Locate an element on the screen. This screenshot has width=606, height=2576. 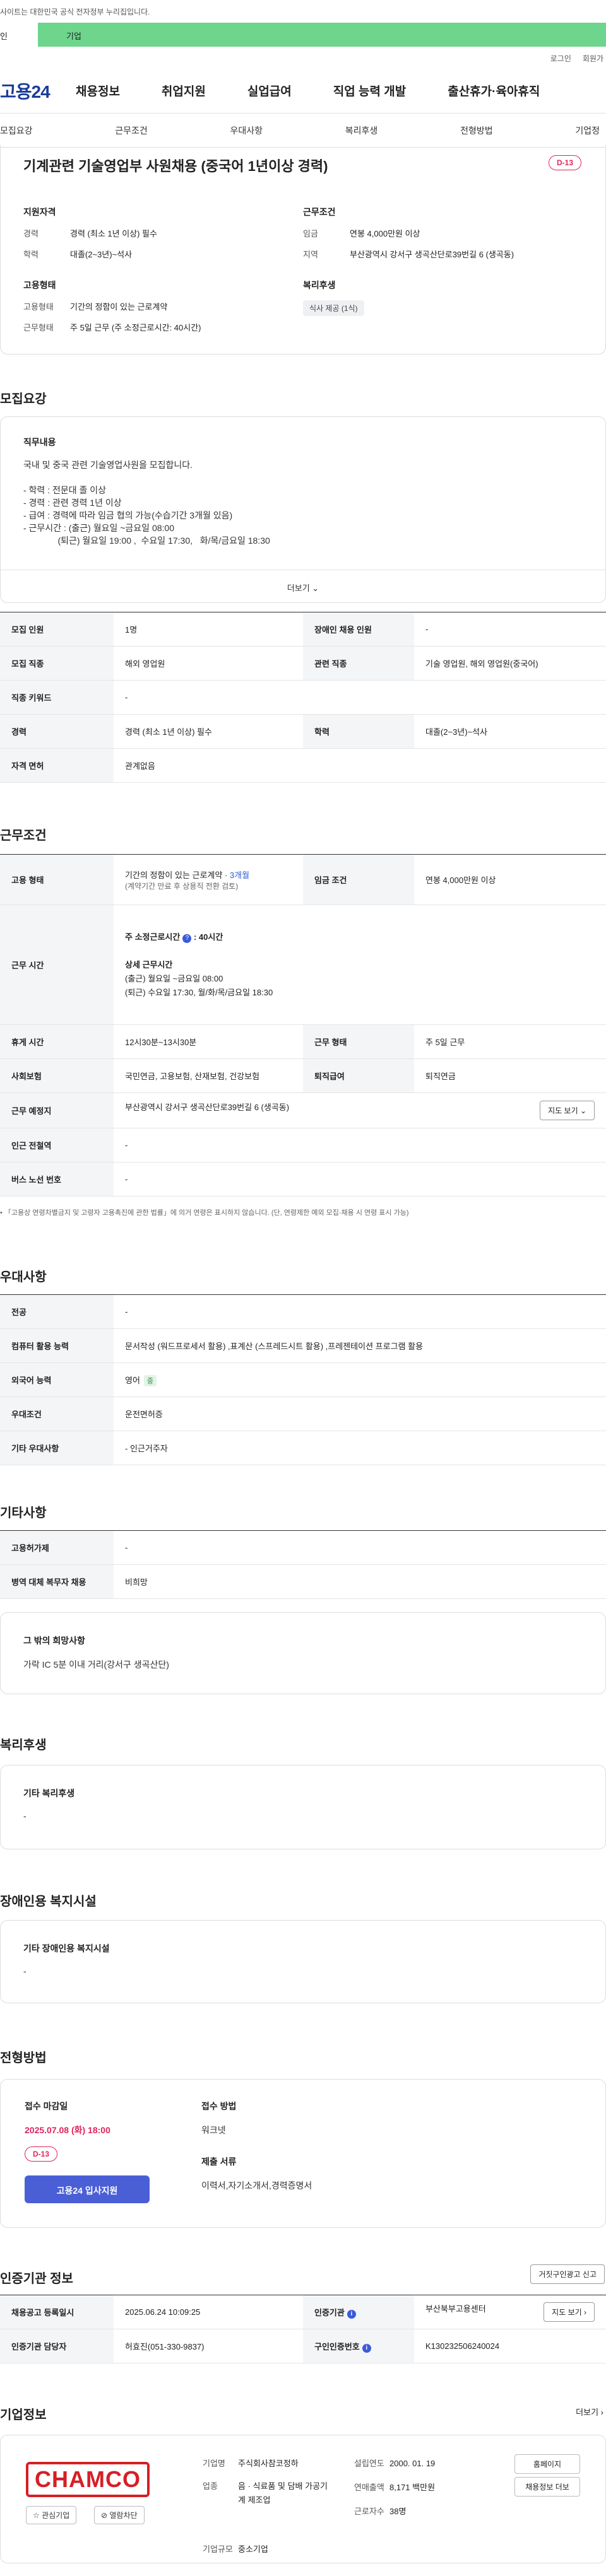
co-est-row: 설립연도 2000. 01. 19 is located at coordinates (394, 2463).